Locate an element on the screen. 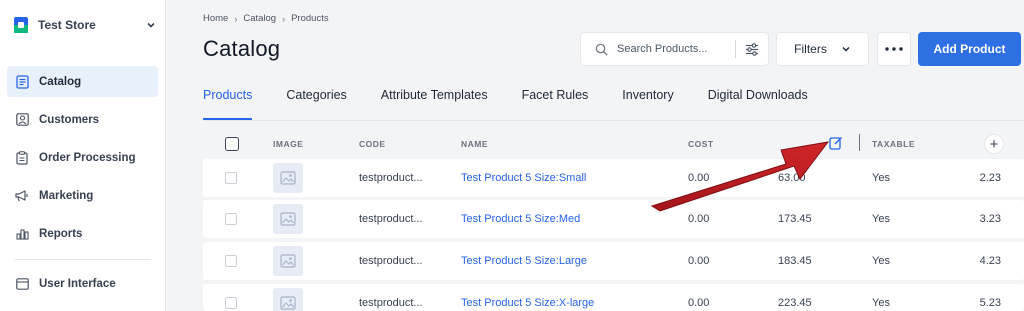  filters-button: Filters is located at coordinates (822, 49).